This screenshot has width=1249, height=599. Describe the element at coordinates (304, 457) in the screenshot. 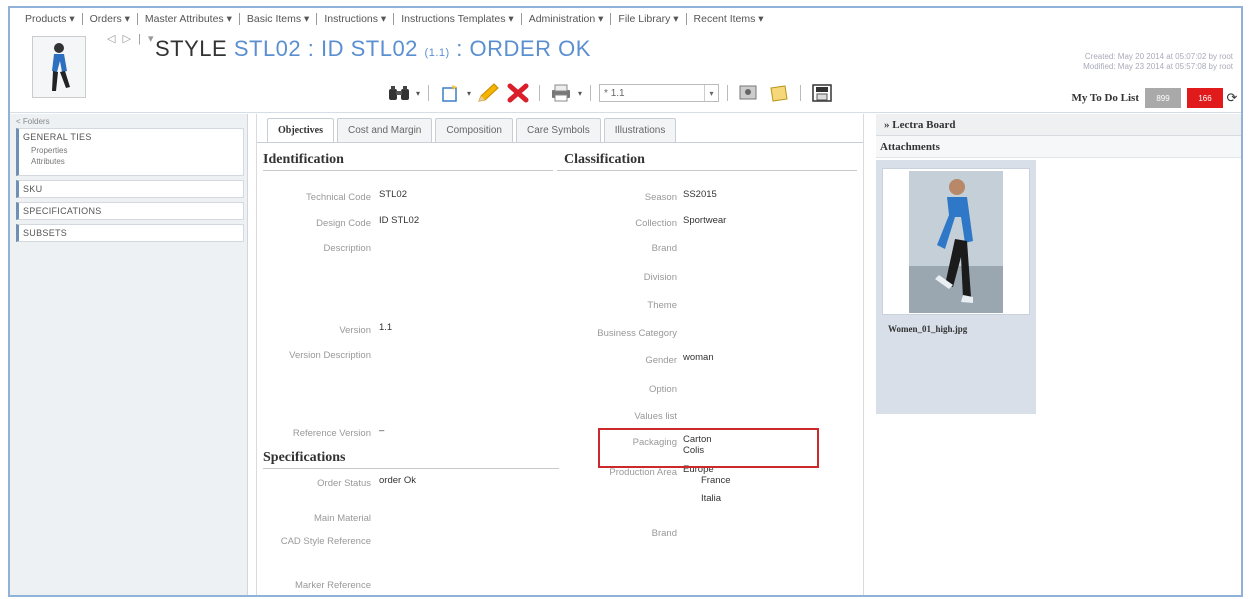

I see `specifications-heading: Specifications` at that location.